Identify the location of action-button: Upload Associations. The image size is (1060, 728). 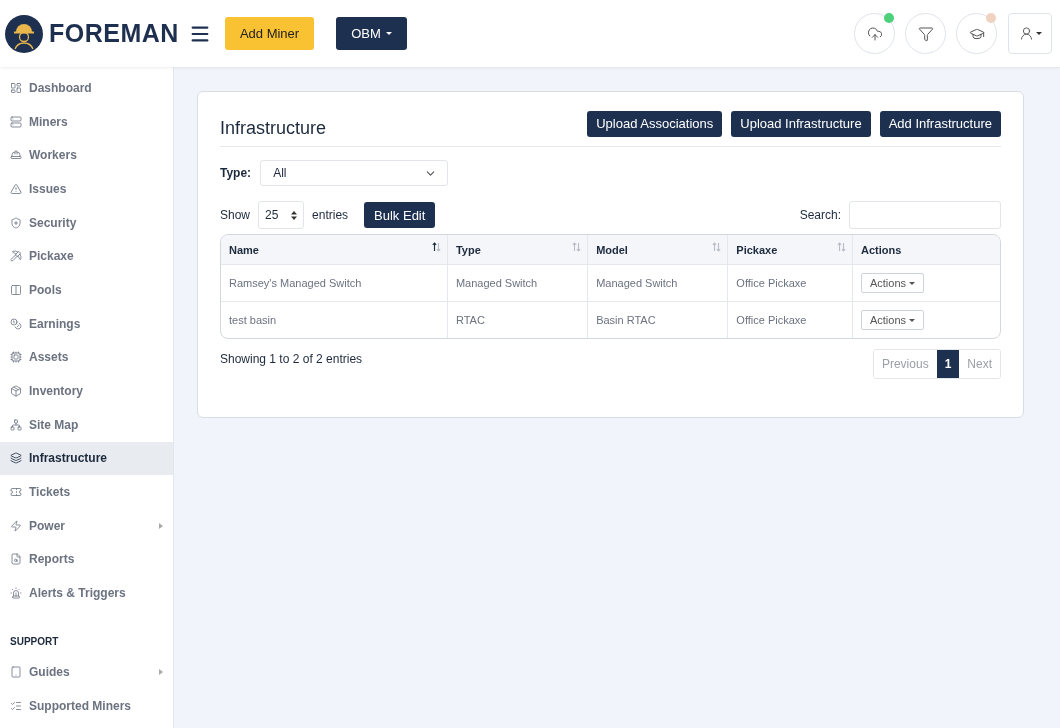
(655, 123).